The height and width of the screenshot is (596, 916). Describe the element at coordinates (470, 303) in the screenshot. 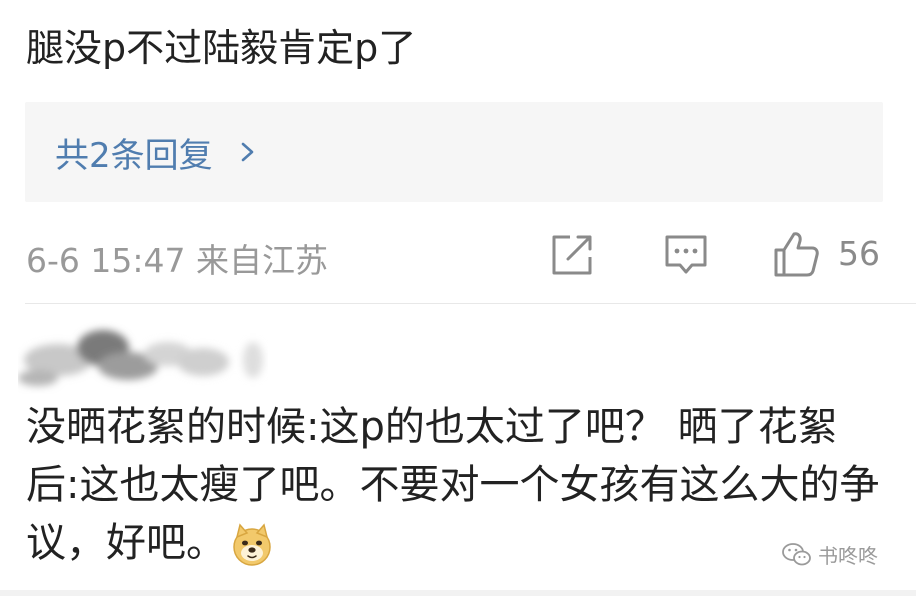

I see `divider` at that location.